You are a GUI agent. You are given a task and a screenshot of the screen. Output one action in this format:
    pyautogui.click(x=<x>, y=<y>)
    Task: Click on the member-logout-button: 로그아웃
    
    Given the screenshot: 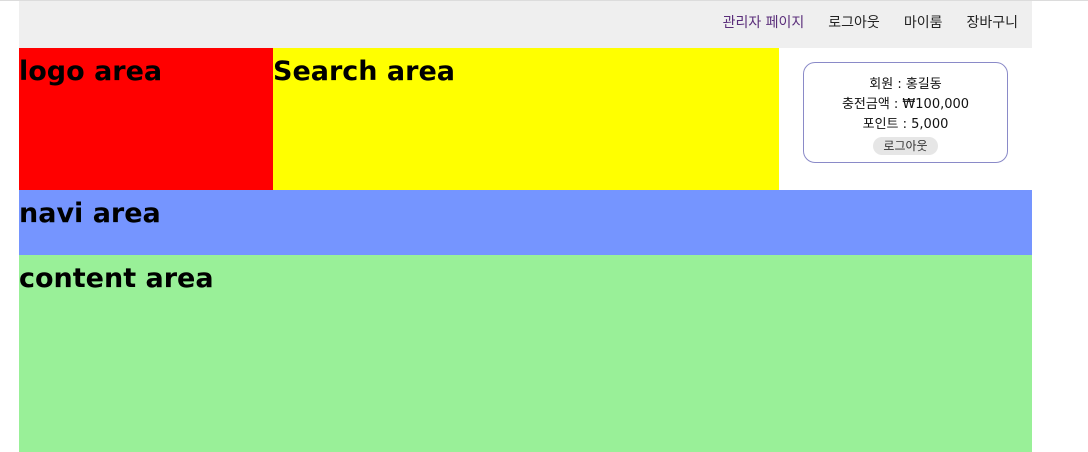 What is the action you would take?
    pyautogui.click(x=905, y=146)
    